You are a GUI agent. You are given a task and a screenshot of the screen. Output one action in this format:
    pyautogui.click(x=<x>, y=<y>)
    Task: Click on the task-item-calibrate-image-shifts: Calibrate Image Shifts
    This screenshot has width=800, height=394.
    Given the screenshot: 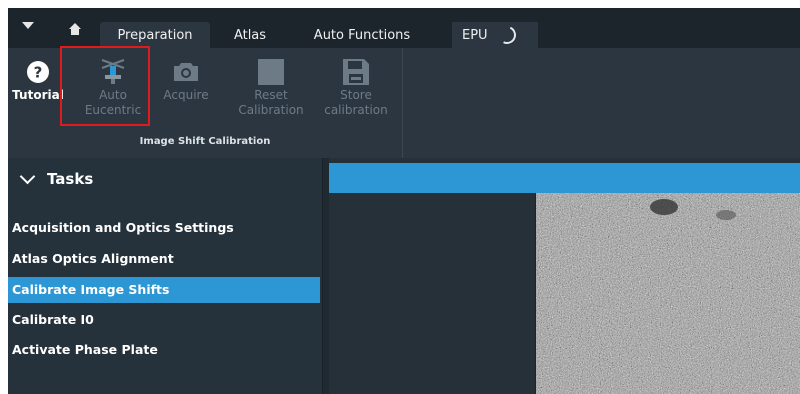 What is the action you would take?
    pyautogui.click(x=164, y=290)
    